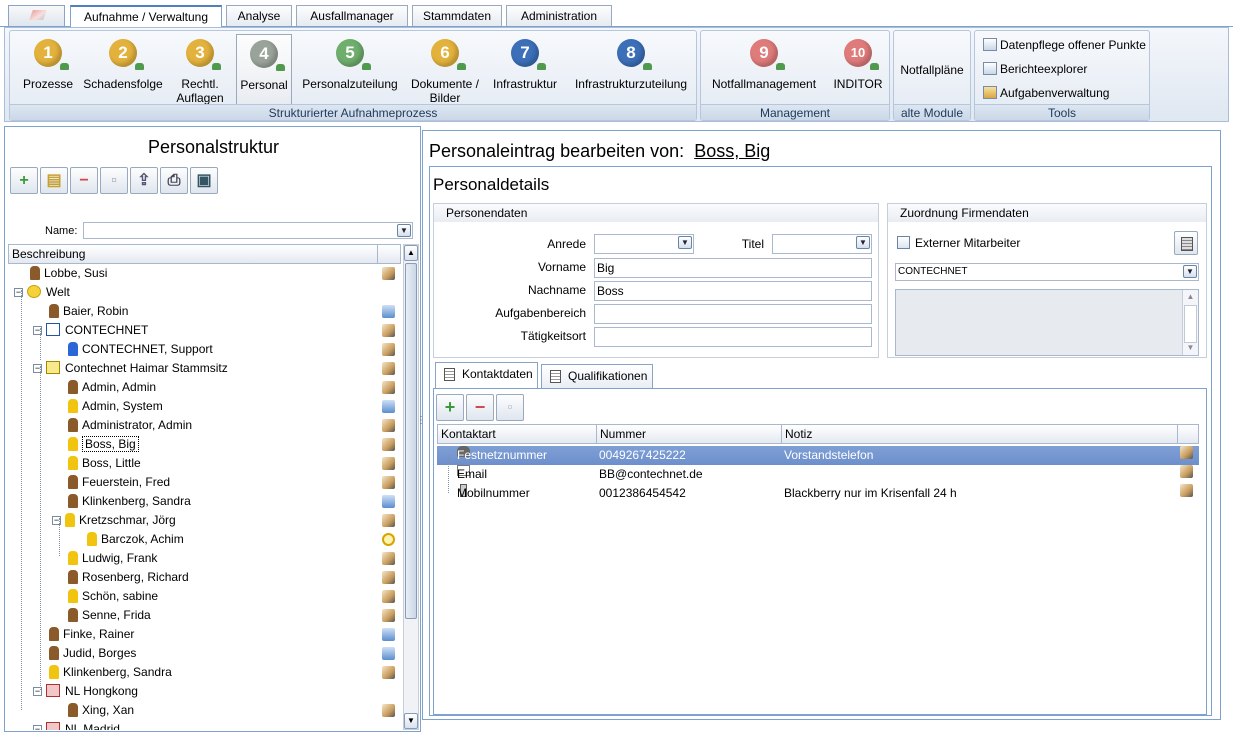  Describe the element at coordinates (486, 375) in the screenshot. I see `tab-kontaktdaten: Kontaktdaten` at that location.